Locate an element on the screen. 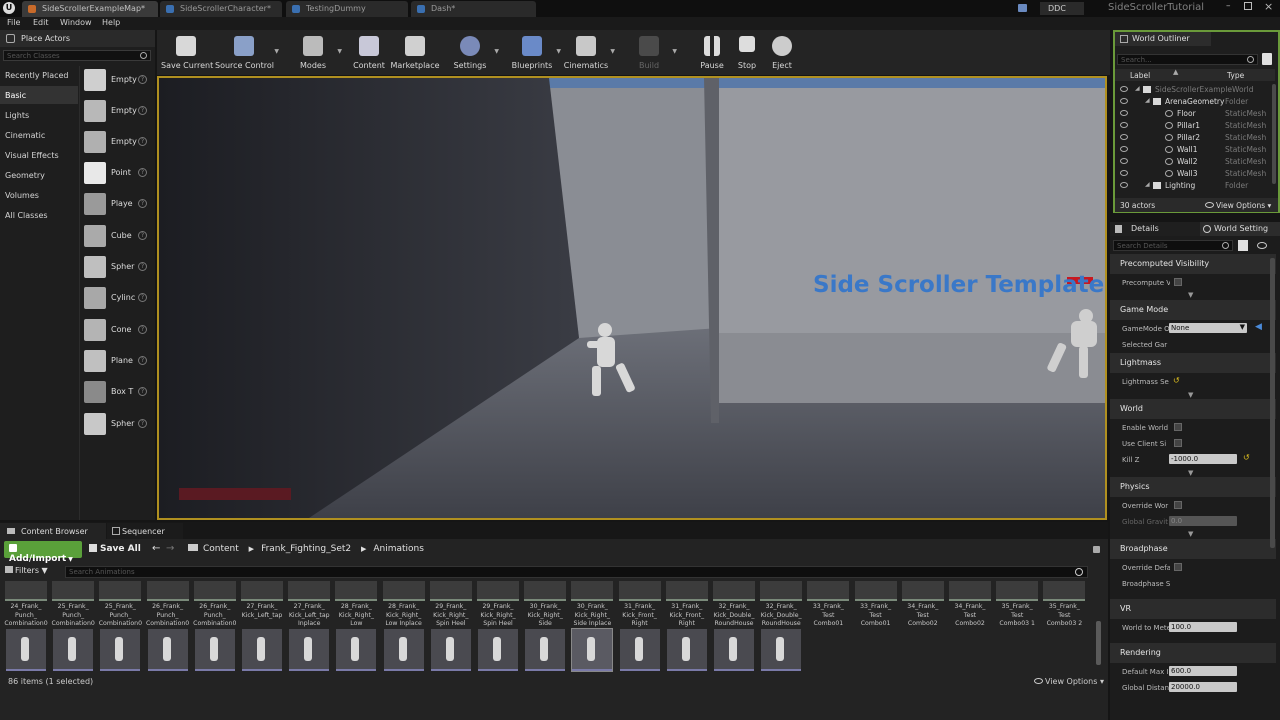 The height and width of the screenshot is (720, 1280). content-browser-tab: Content Browser is located at coordinates (53, 531).